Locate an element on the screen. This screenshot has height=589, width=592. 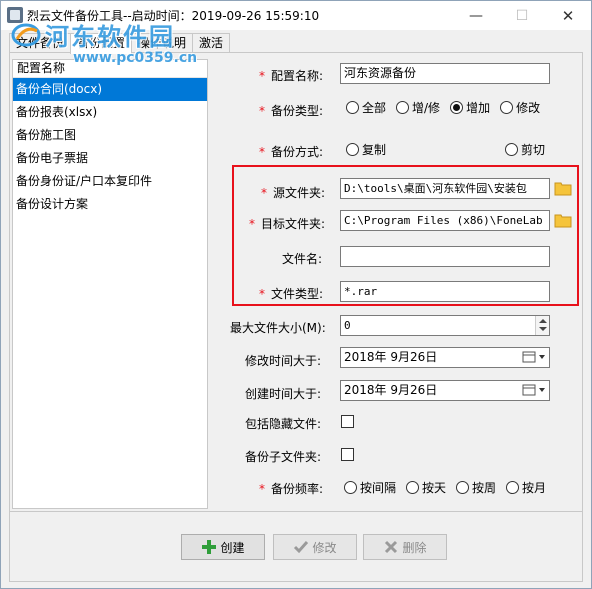
list-item: 备份身份证/户口本复印件 is located at coordinates (110, 181).